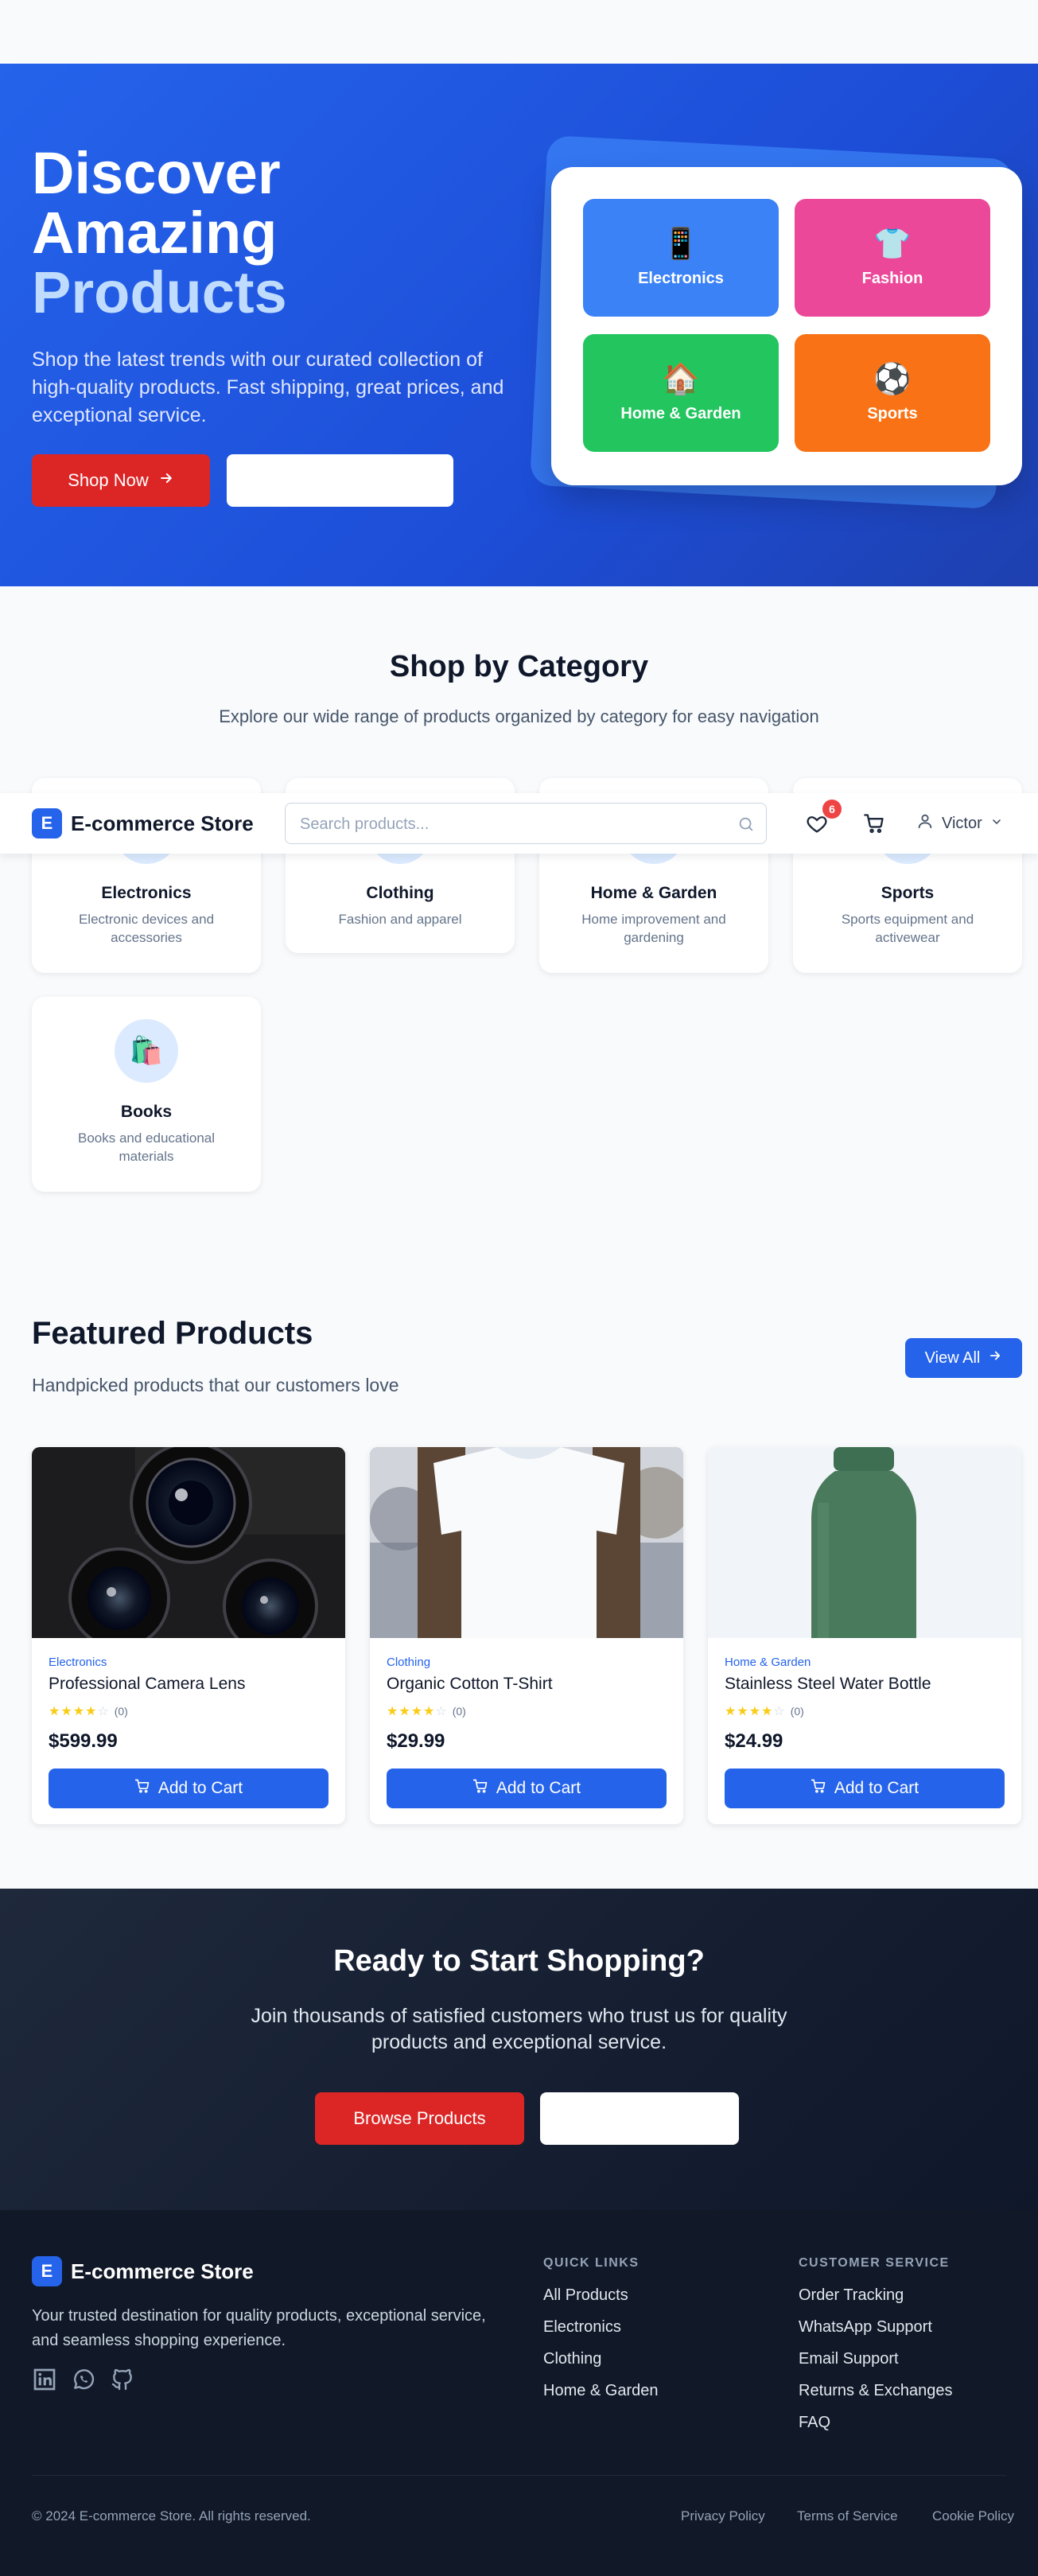 This screenshot has height=2576, width=1038. What do you see at coordinates (519, 2476) in the screenshot?
I see `footer-divider` at bounding box center [519, 2476].